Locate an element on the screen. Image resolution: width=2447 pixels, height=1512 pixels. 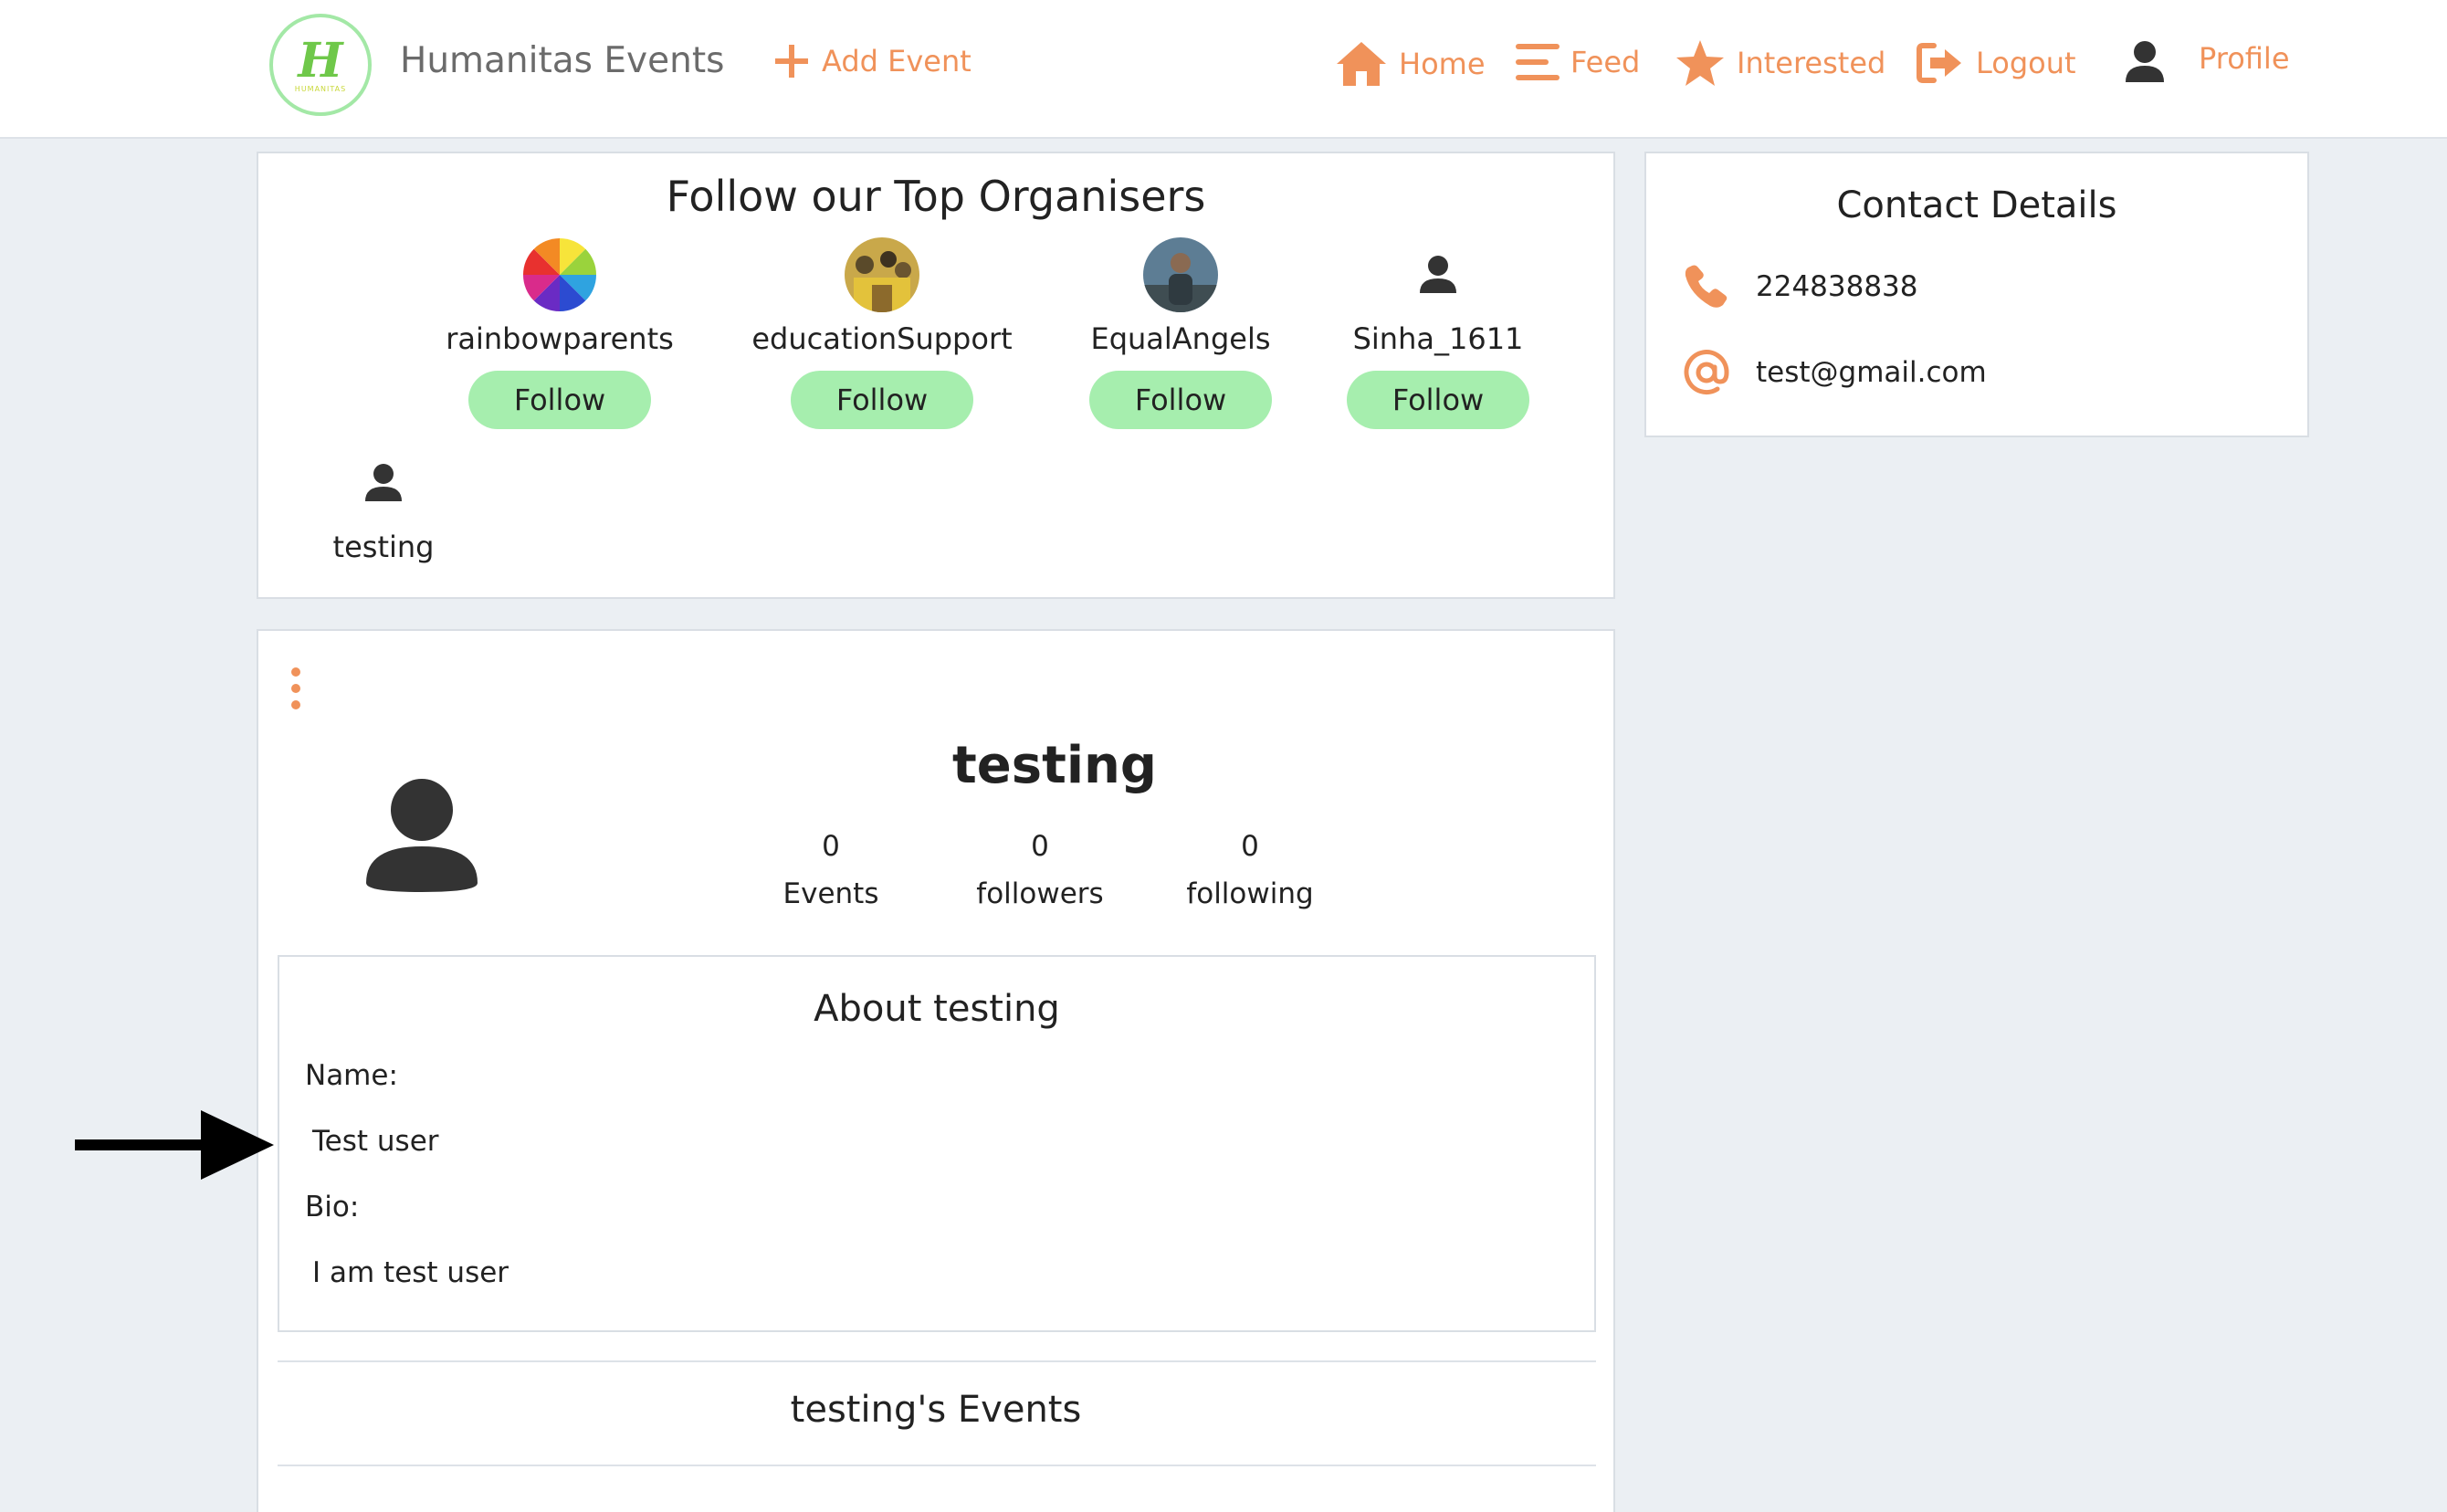
rainbow-wheel-icon is located at coordinates (559, 274).